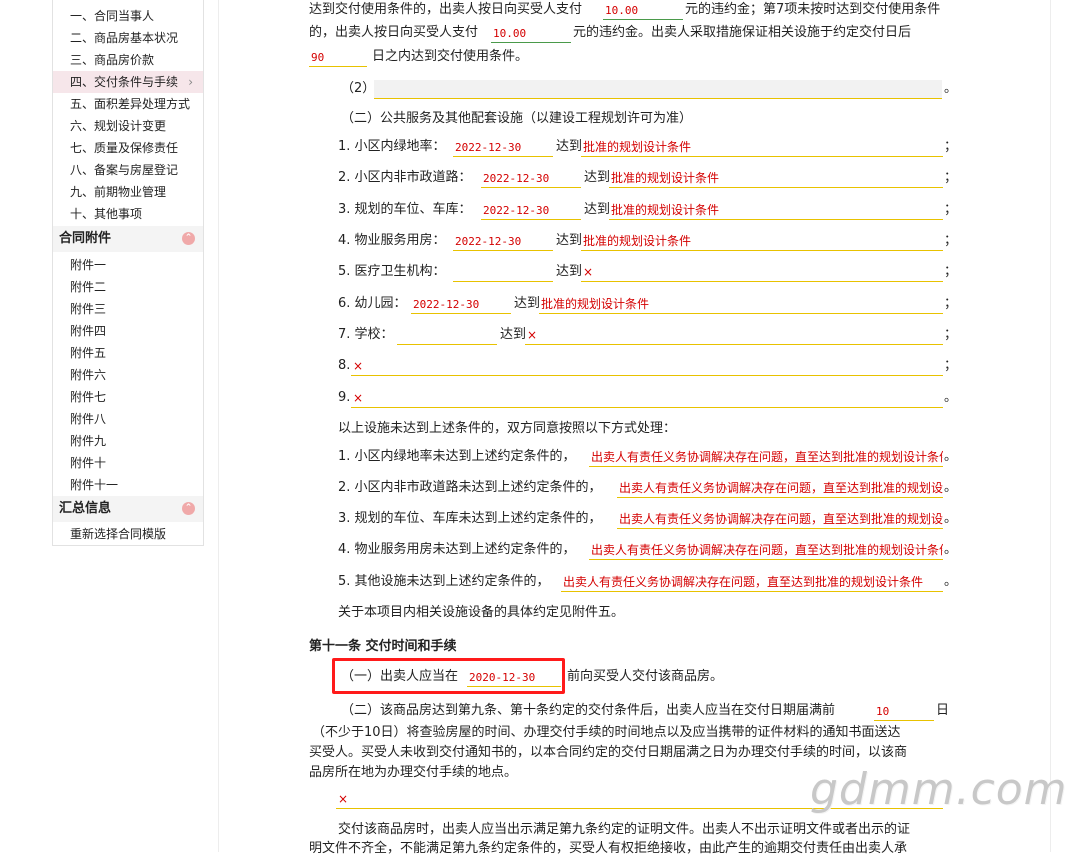 The image size is (1083, 858). I want to click on facility-8-label: 8., so click(344, 365).